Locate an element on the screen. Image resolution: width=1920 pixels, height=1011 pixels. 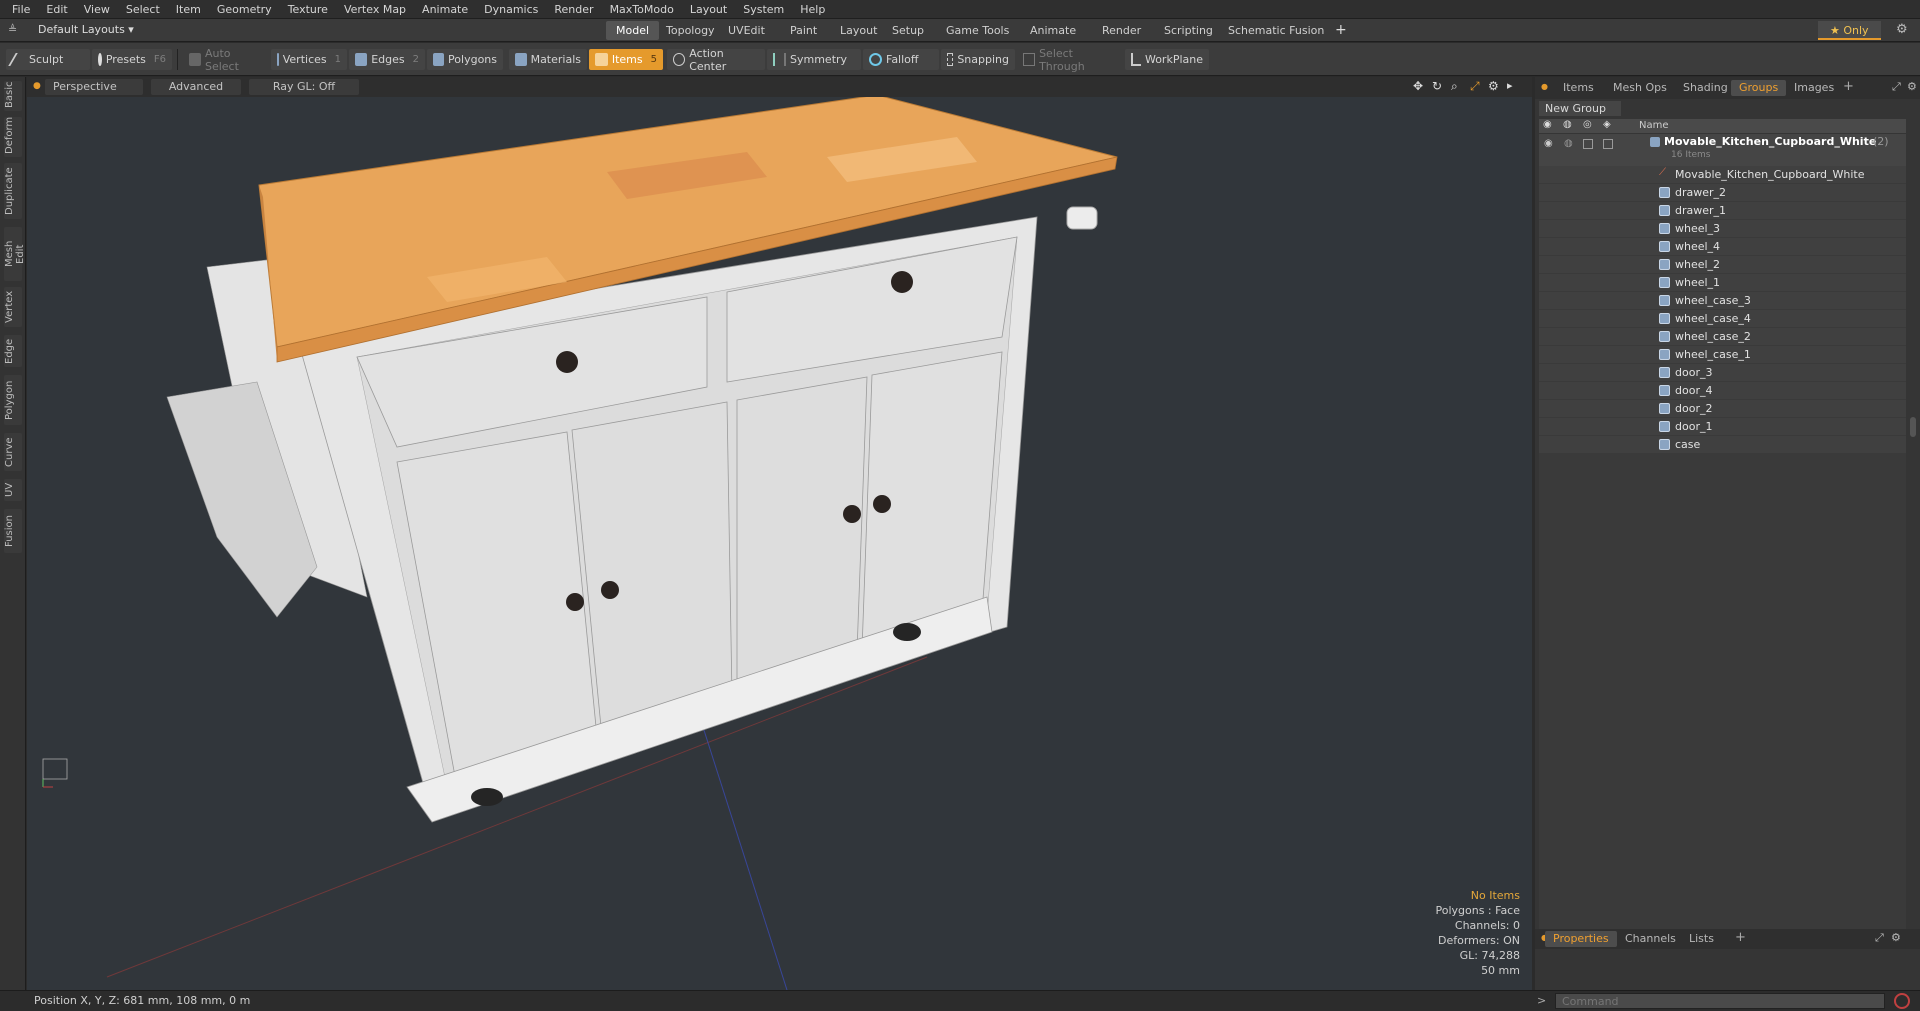
viewport-menu-icon: ● is located at coordinates (37, 86).